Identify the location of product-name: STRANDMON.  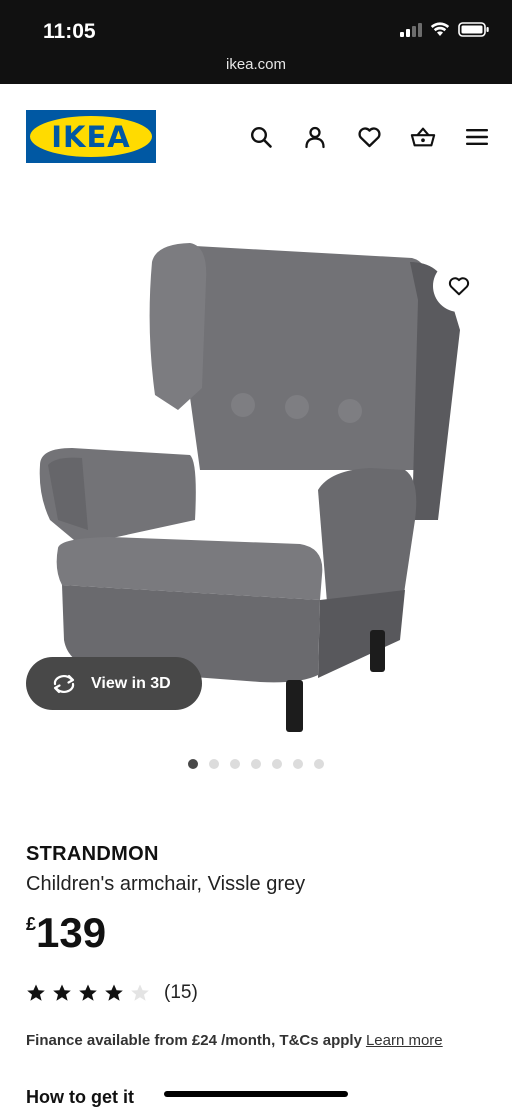
(92, 854).